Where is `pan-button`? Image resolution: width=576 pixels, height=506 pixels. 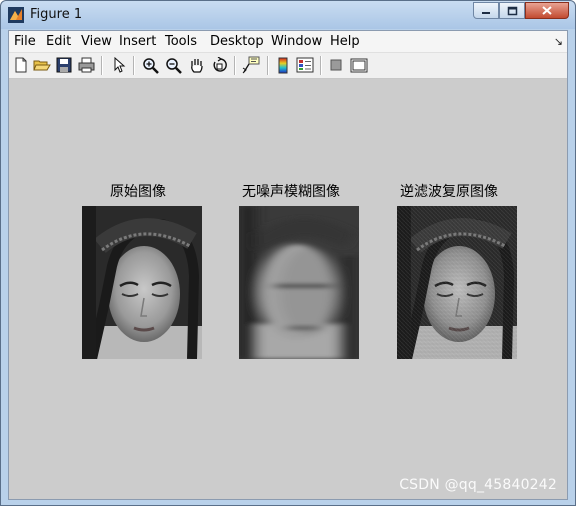
pan-button is located at coordinates (196, 65).